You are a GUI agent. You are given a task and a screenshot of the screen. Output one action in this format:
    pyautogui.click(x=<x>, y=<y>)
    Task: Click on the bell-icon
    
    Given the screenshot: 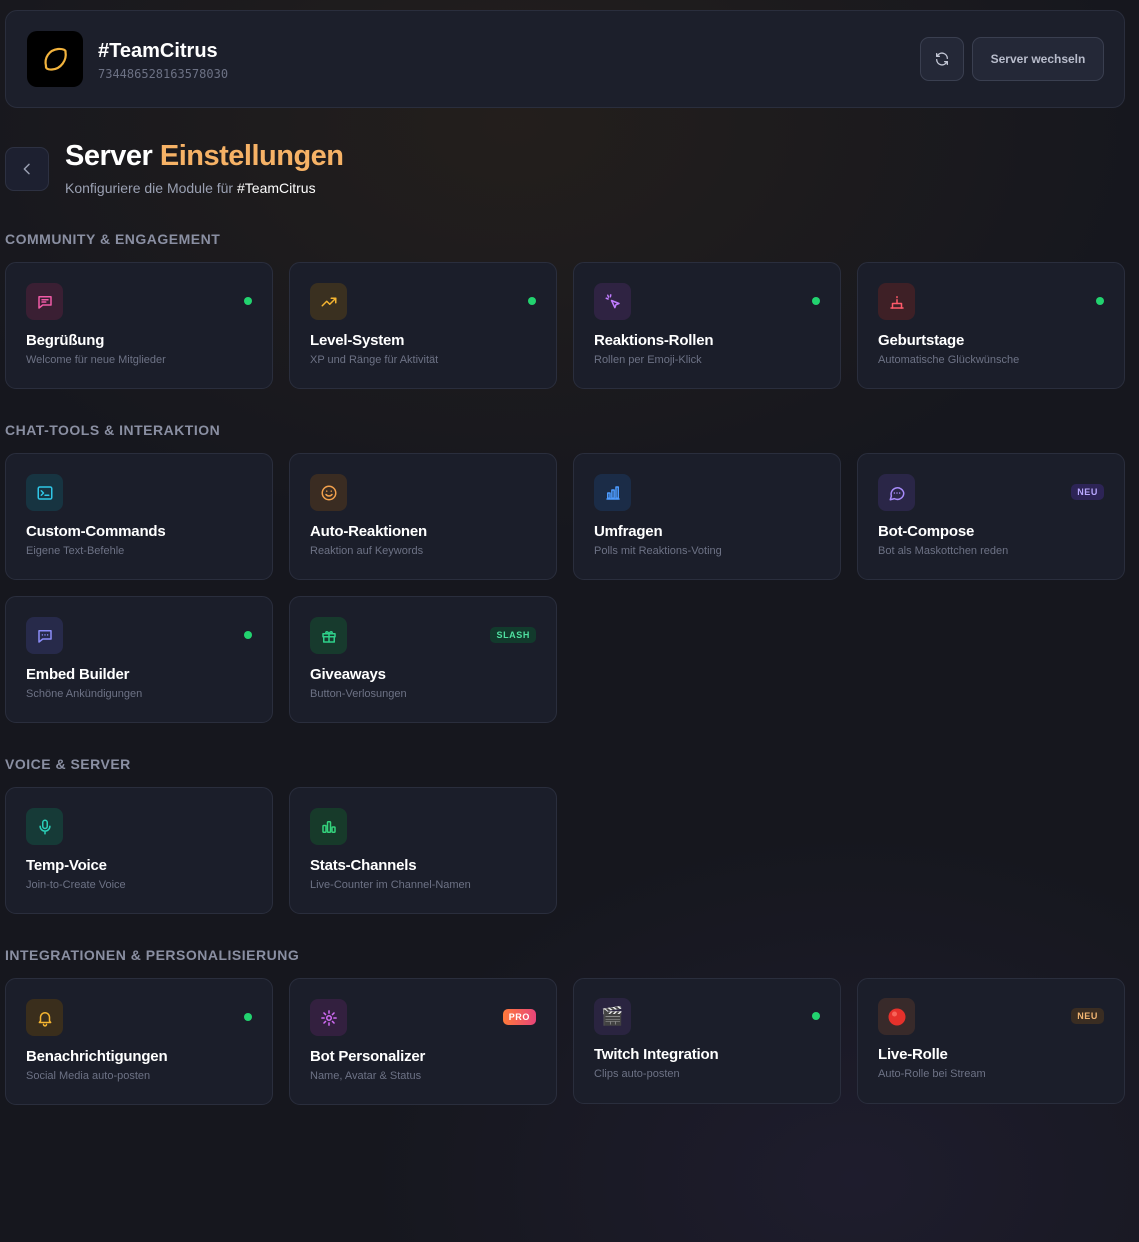 What is the action you would take?
    pyautogui.click(x=44, y=1017)
    